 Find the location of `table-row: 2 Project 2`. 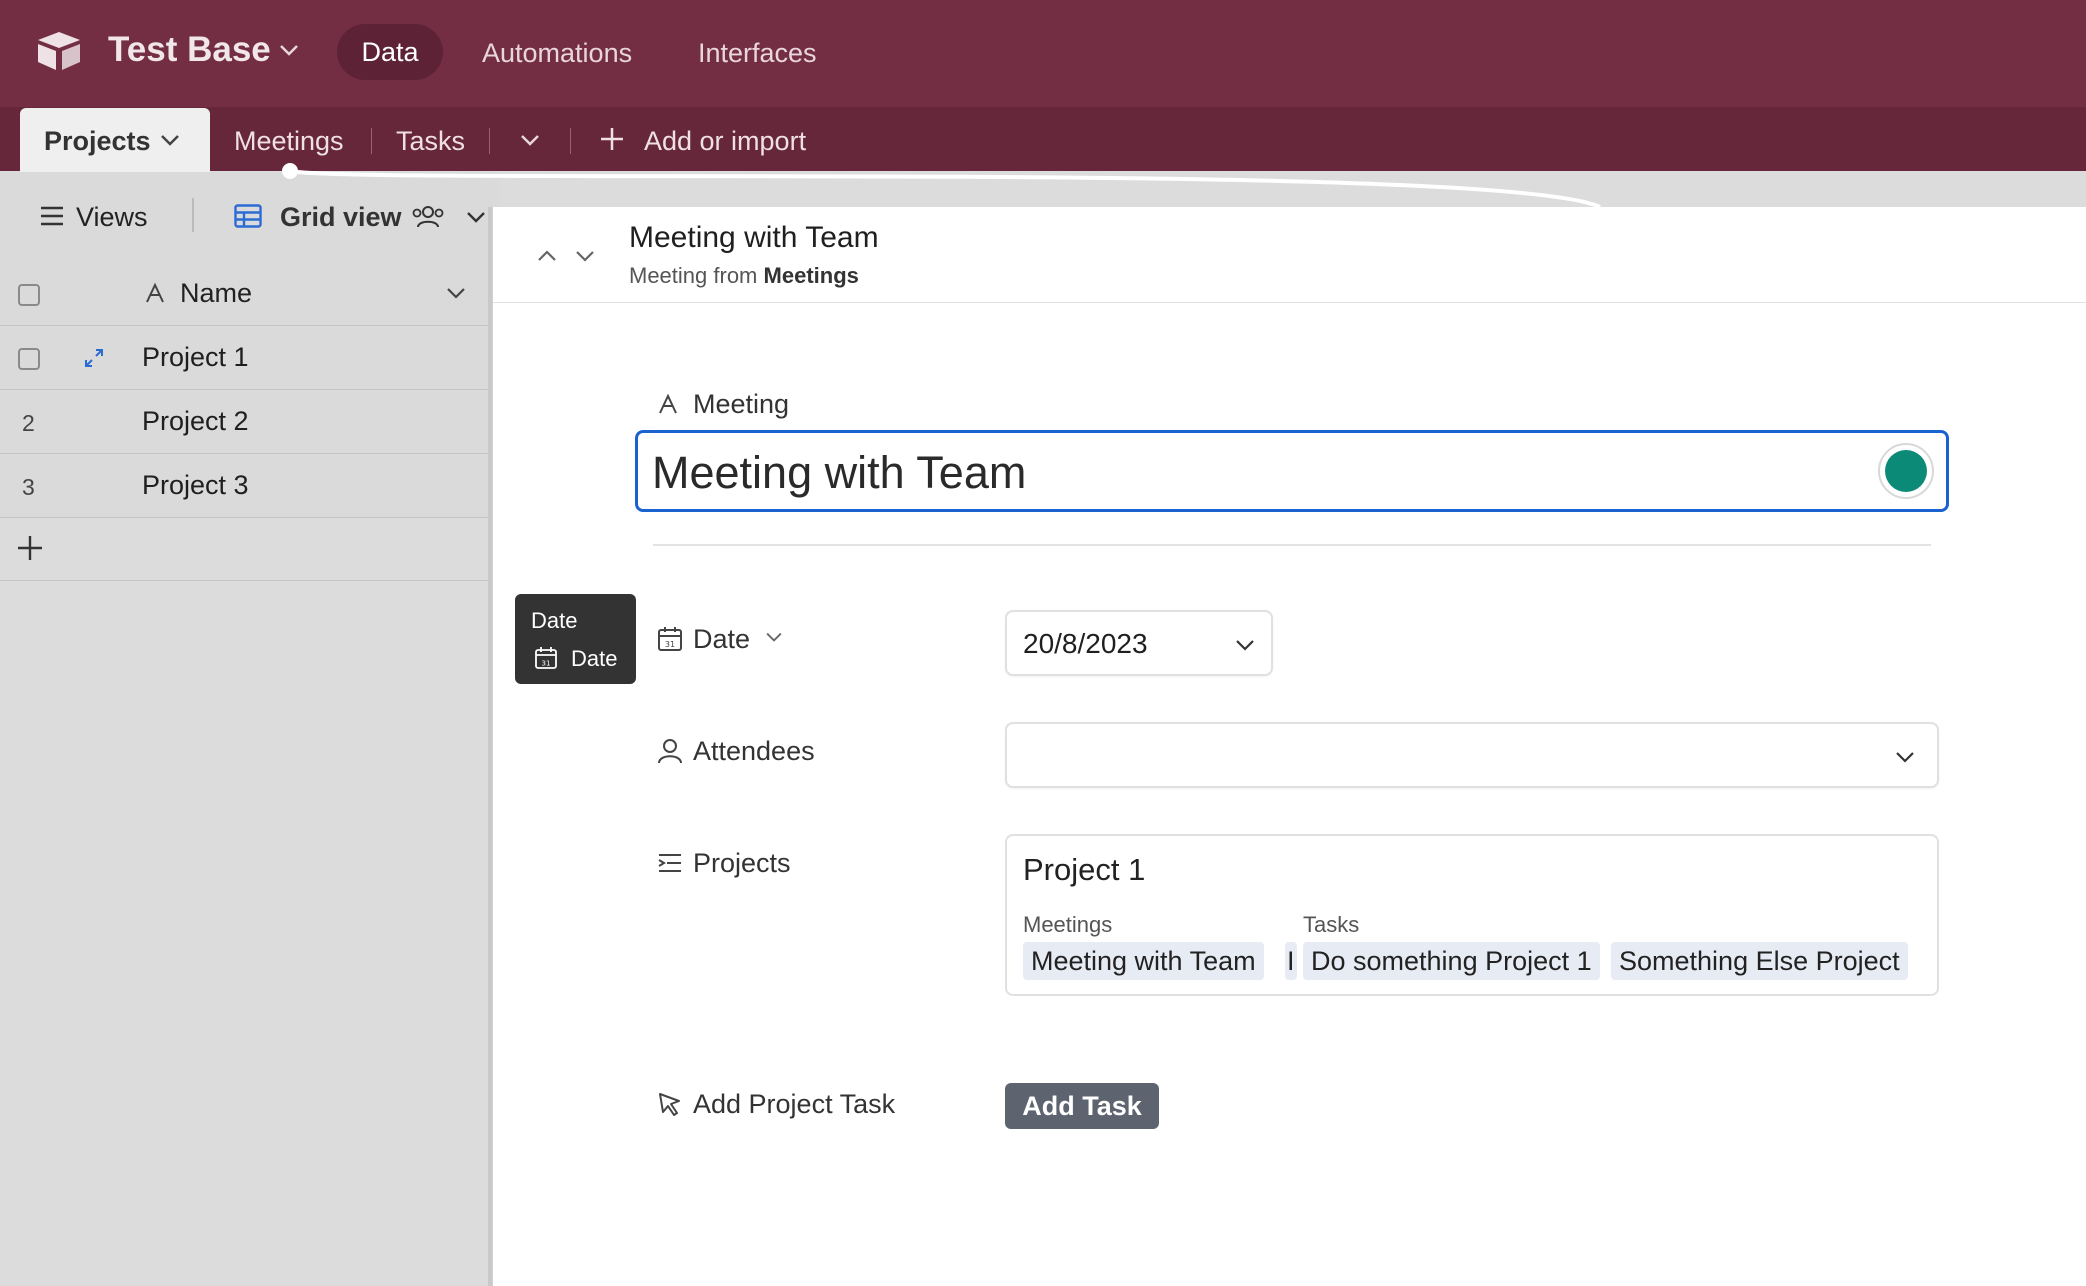

table-row: 2 Project 2 is located at coordinates (246, 422).